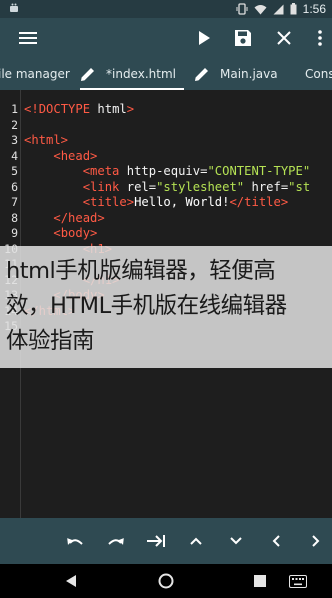 The width and height of the screenshot is (332, 598). What do you see at coordinates (14, 171) in the screenshot?
I see `line-number: 5` at bounding box center [14, 171].